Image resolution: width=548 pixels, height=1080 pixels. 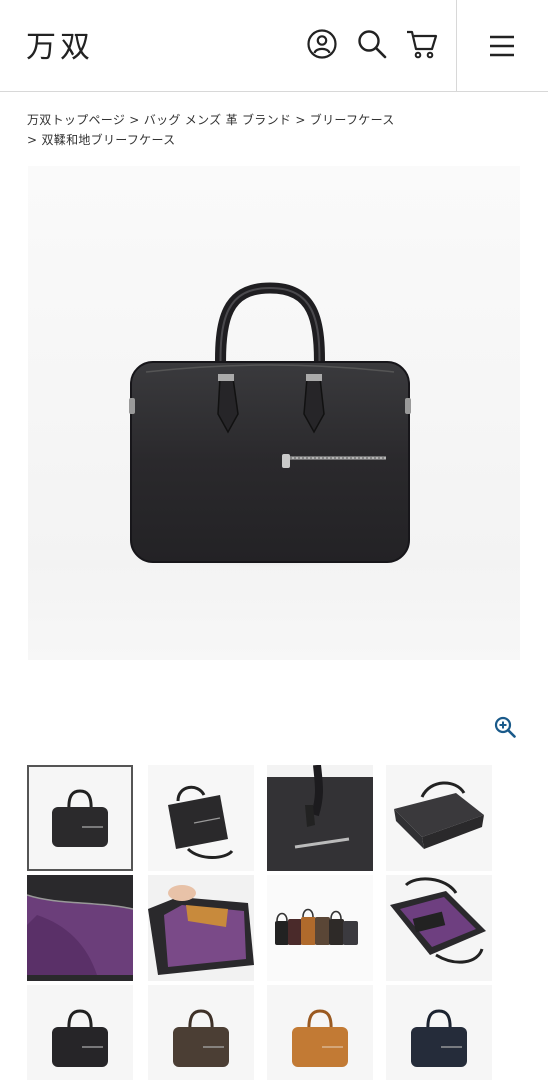 What do you see at coordinates (439, 928) in the screenshot?
I see `thumbnail-purple-interior-open` at bounding box center [439, 928].